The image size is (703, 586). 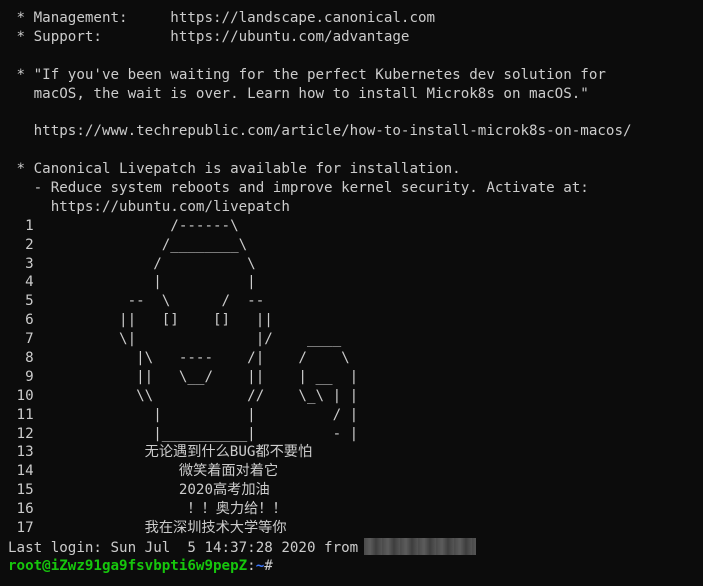 What do you see at coordinates (260, 565) in the screenshot?
I see `prompt-path: ~` at bounding box center [260, 565].